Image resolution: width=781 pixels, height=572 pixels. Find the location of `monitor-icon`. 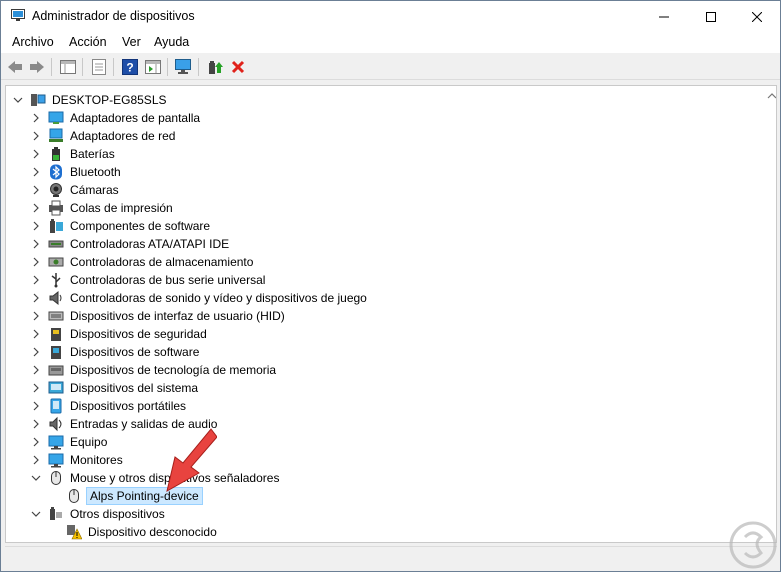

monitor-icon is located at coordinates (56, 460).